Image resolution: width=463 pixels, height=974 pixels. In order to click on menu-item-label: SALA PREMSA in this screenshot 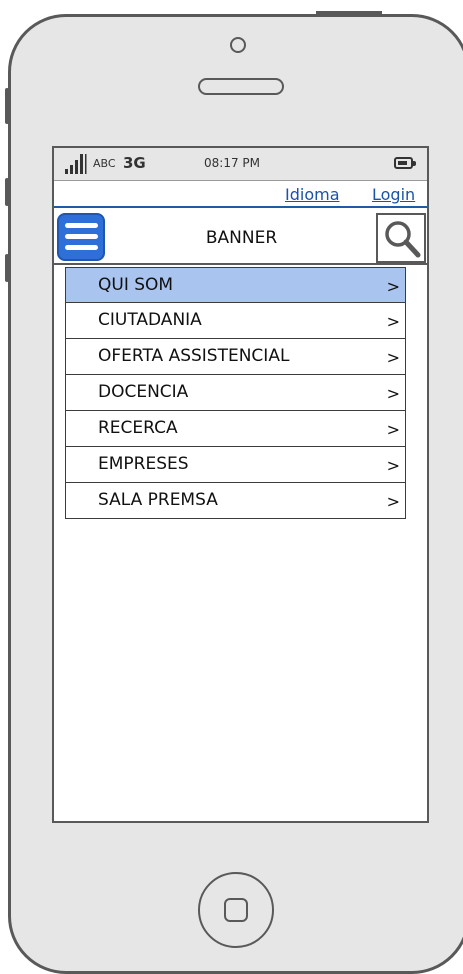, I will do `click(158, 500)`.